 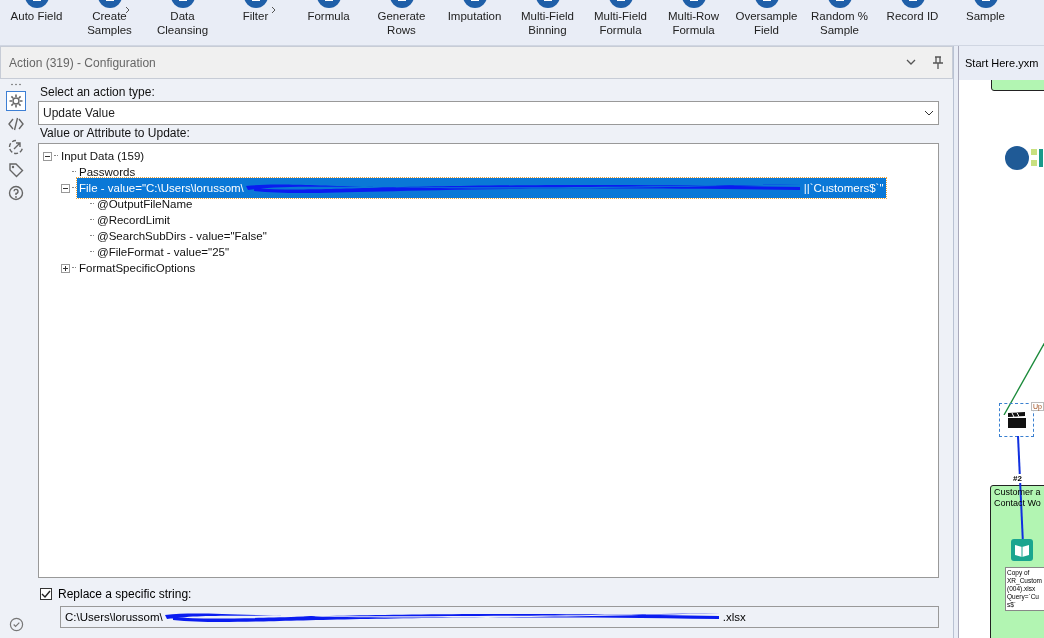 What do you see at coordinates (481, 188) in the screenshot?
I see `tree-item: File - value="C:\Users\lorussom\ ||`Customers$`"` at bounding box center [481, 188].